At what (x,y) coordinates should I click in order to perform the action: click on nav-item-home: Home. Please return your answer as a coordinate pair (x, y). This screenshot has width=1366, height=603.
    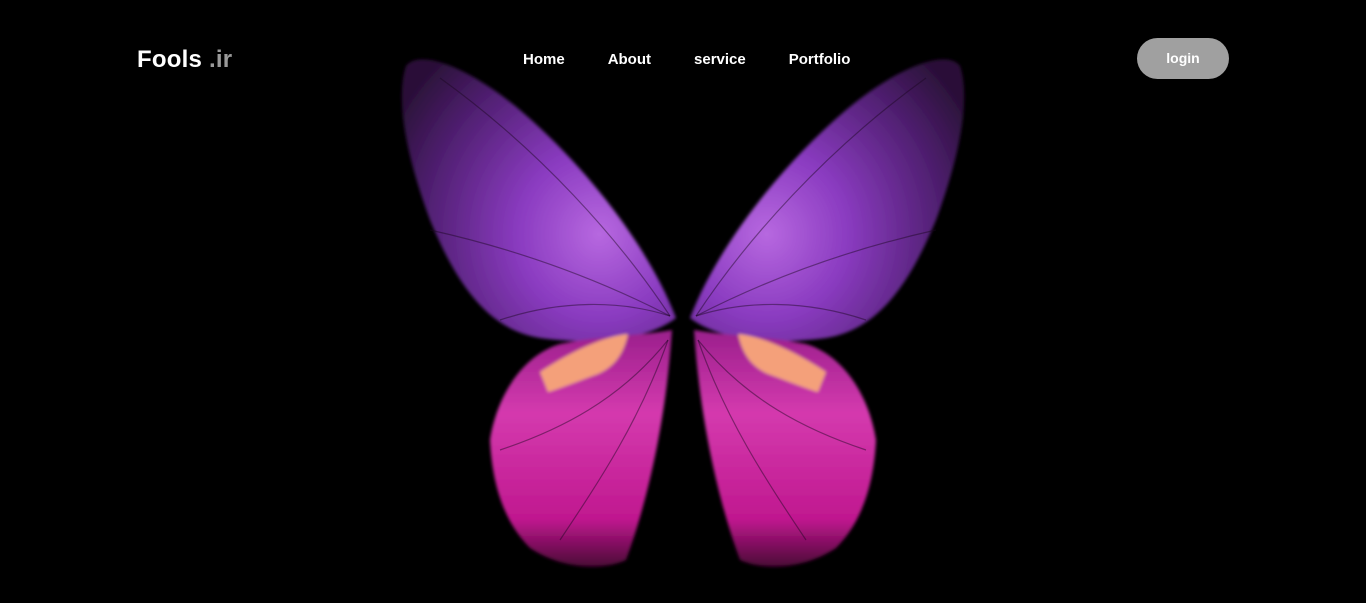
    Looking at the image, I should click on (544, 60).